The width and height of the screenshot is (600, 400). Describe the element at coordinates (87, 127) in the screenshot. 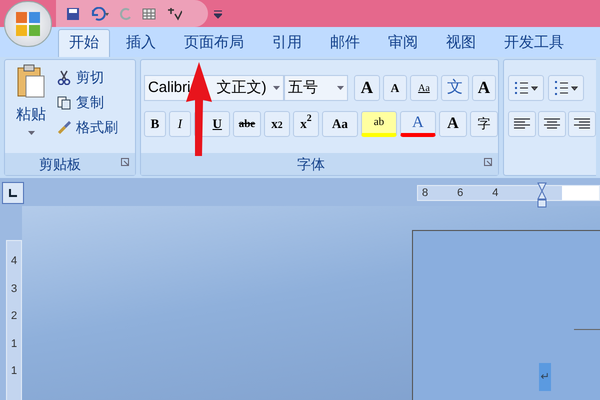

I see `clipboard-format-painter-button: 格式刷` at that location.